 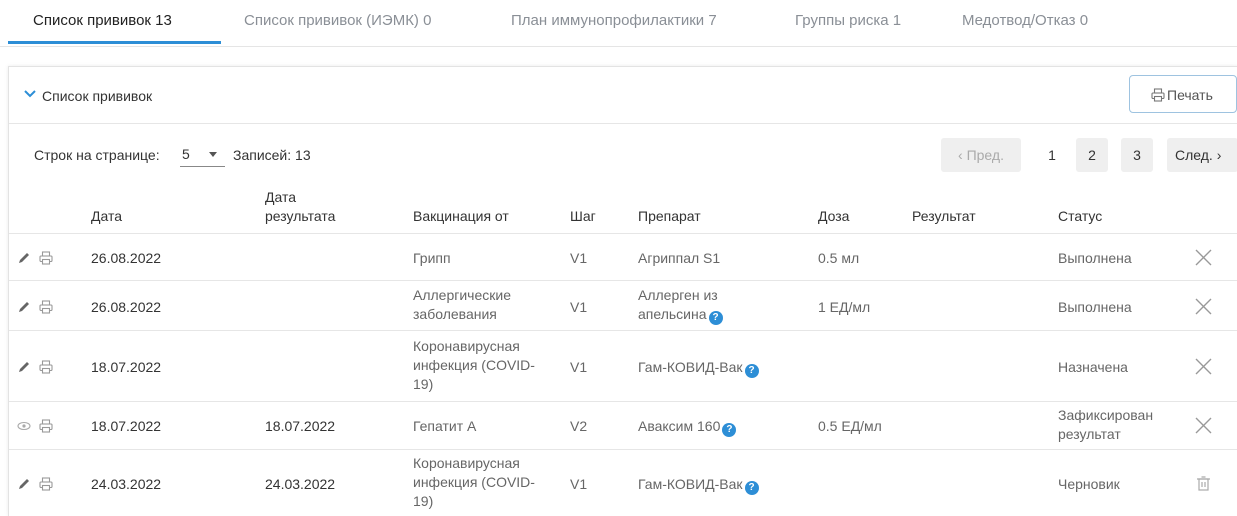 What do you see at coordinates (213, 154) in the screenshot?
I see `caret-down-icon` at bounding box center [213, 154].